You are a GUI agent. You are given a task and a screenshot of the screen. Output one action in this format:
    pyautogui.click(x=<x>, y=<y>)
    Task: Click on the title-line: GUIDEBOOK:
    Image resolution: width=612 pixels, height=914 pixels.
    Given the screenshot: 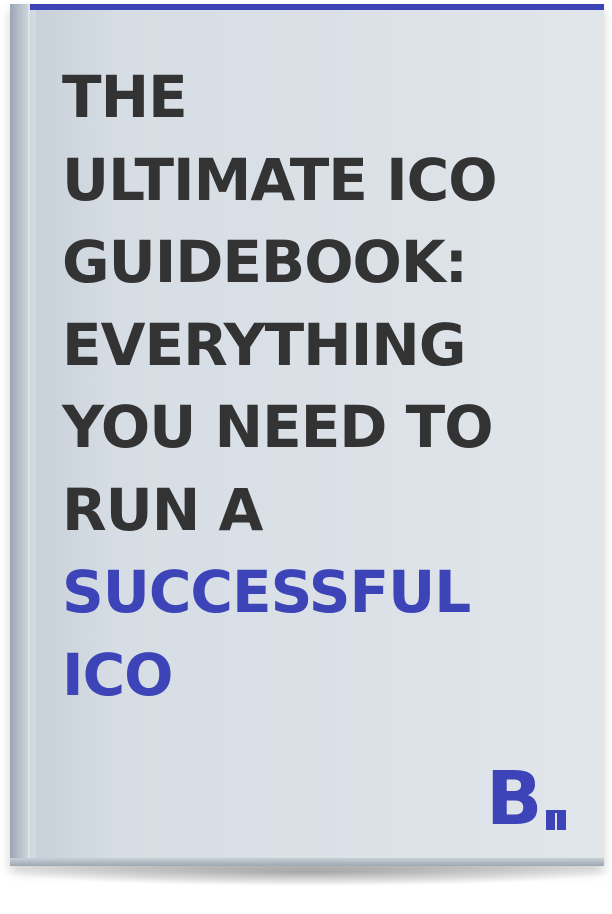 What is the action you would take?
    pyautogui.click(x=265, y=262)
    